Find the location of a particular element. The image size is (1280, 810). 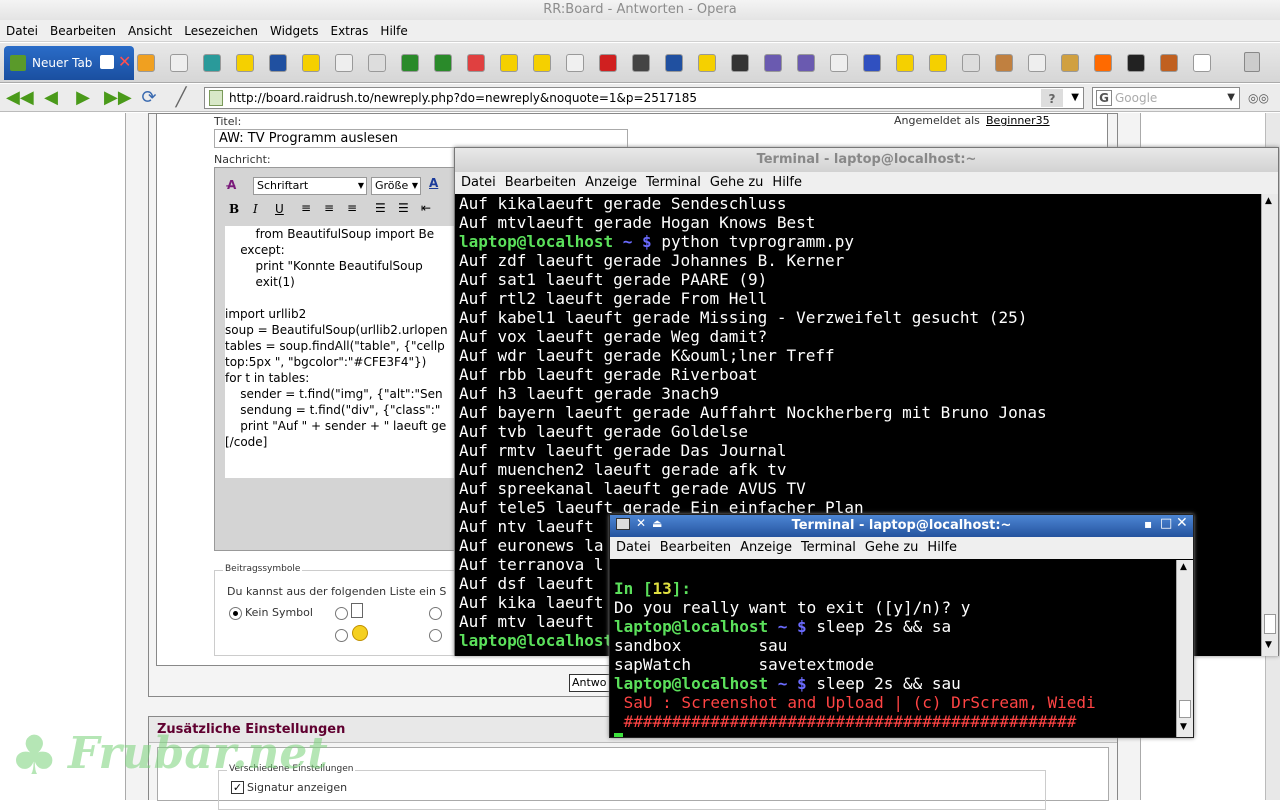

align-right-icon: ≡ is located at coordinates (352, 208).